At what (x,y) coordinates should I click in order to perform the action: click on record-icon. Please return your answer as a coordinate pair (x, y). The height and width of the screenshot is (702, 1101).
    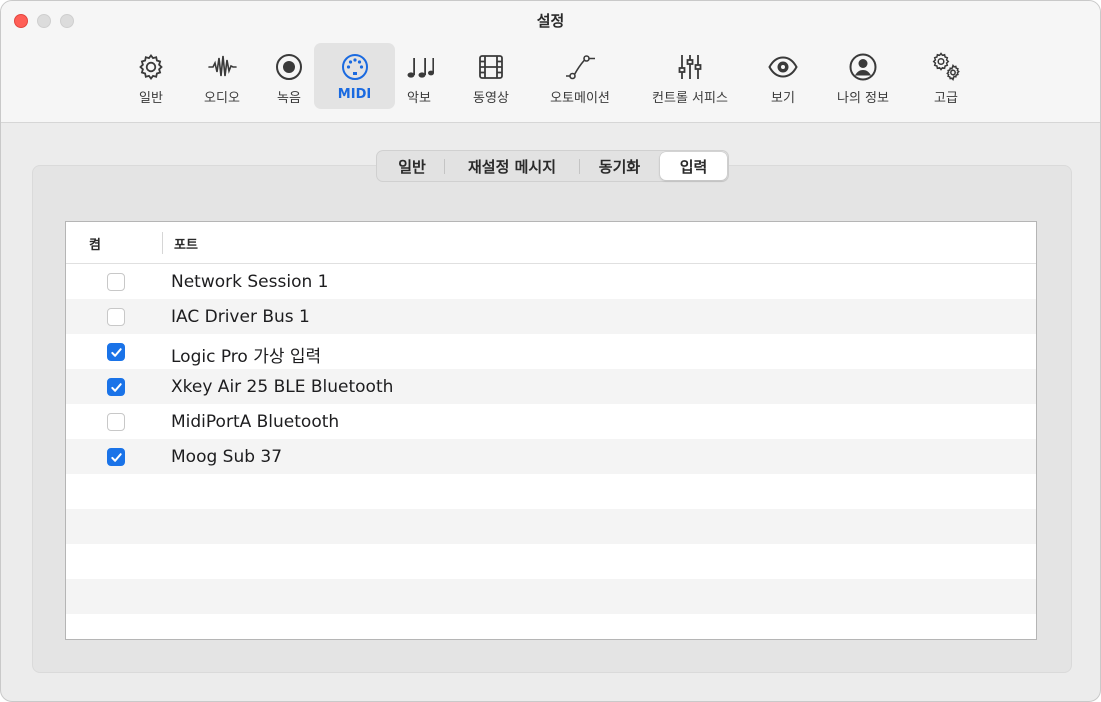
    Looking at the image, I should click on (289, 67).